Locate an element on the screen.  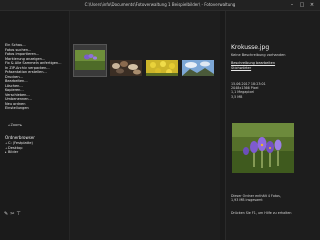
crocus-preview-photo is located at coordinates (263, 148).